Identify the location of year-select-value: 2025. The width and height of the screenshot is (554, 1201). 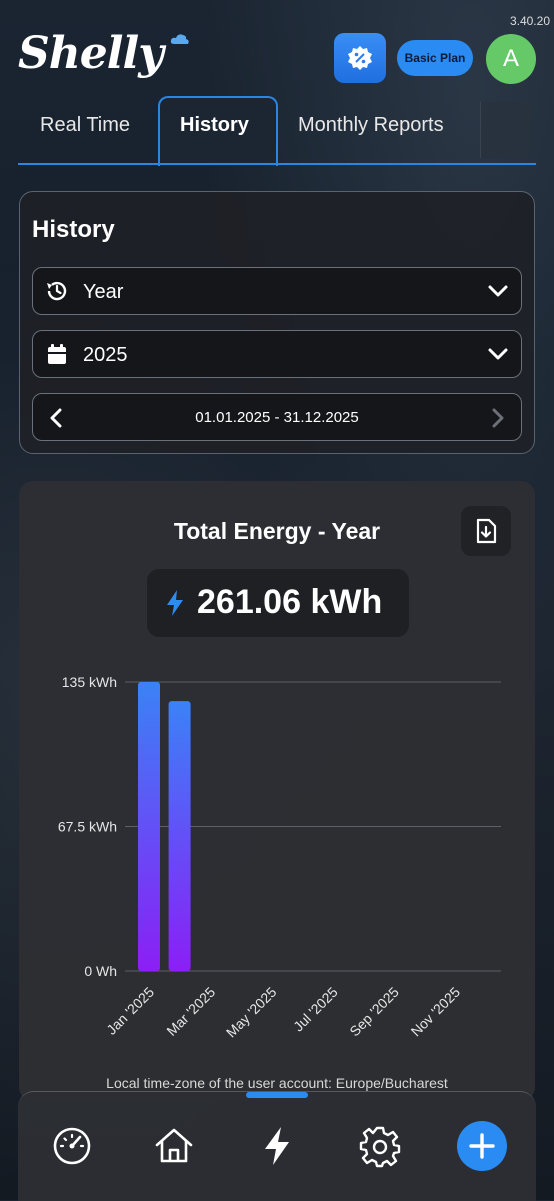
(105, 355).